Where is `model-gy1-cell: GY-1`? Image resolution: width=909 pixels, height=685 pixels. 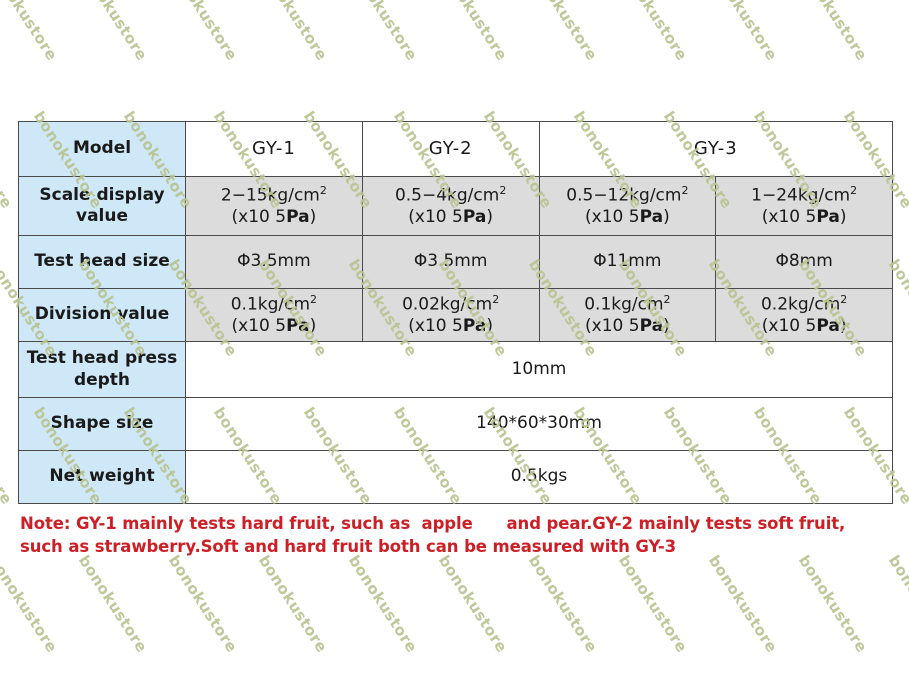 model-gy1-cell: GY-1 is located at coordinates (274, 149).